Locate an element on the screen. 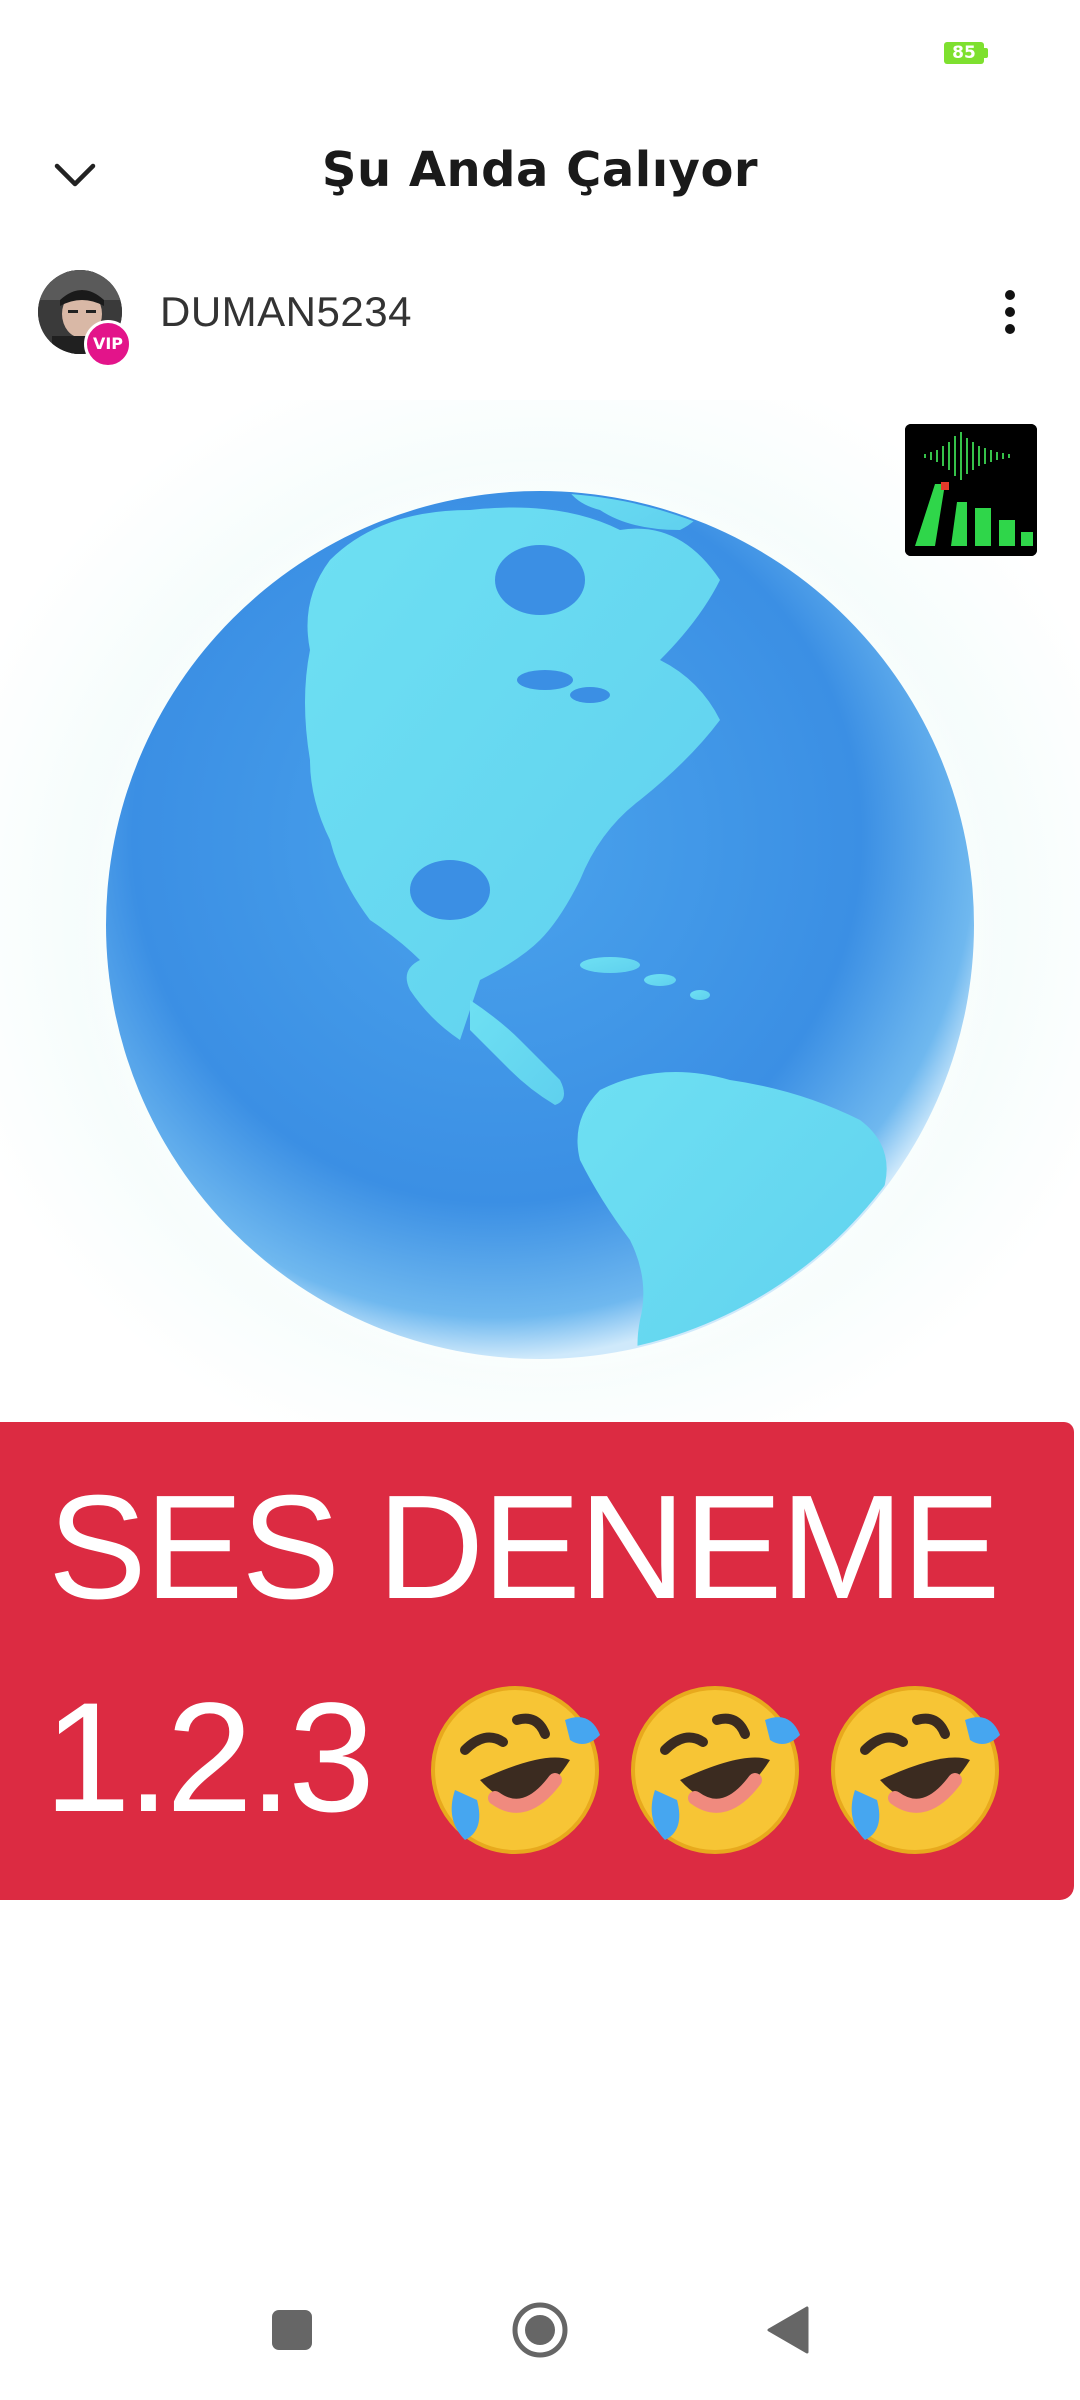  more-vertical-icon is located at coordinates (1010, 312).